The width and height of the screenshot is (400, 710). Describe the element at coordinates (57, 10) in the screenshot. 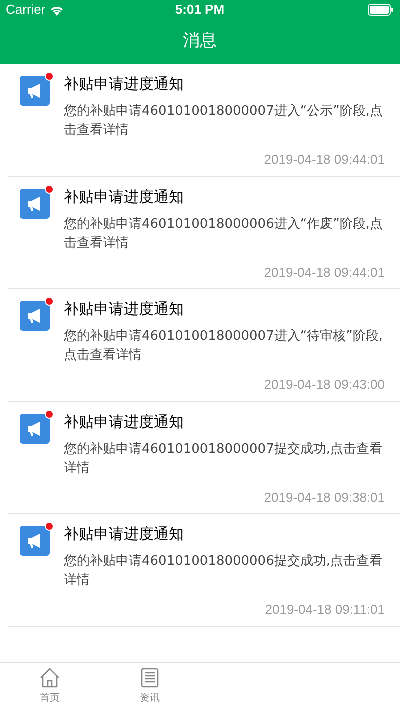

I see `wifi-icon` at that location.